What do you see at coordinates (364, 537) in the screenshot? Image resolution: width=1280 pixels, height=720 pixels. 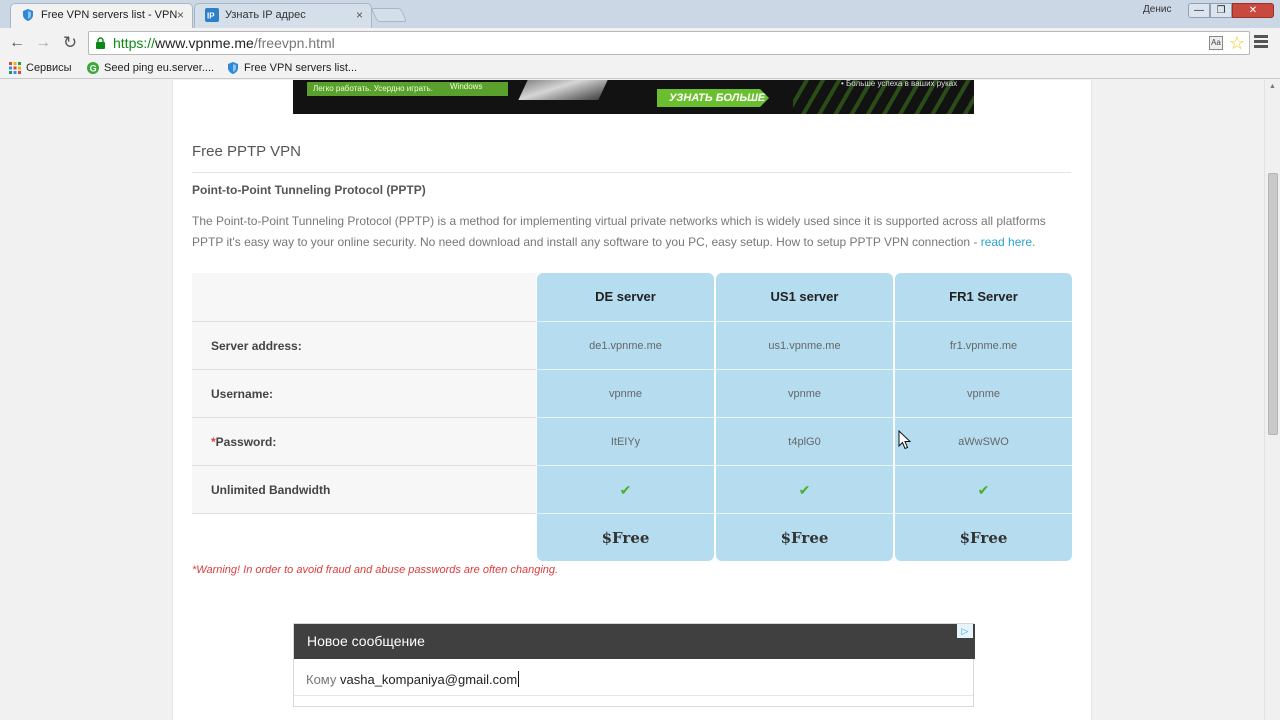 I see `label-footer-empty` at bounding box center [364, 537].